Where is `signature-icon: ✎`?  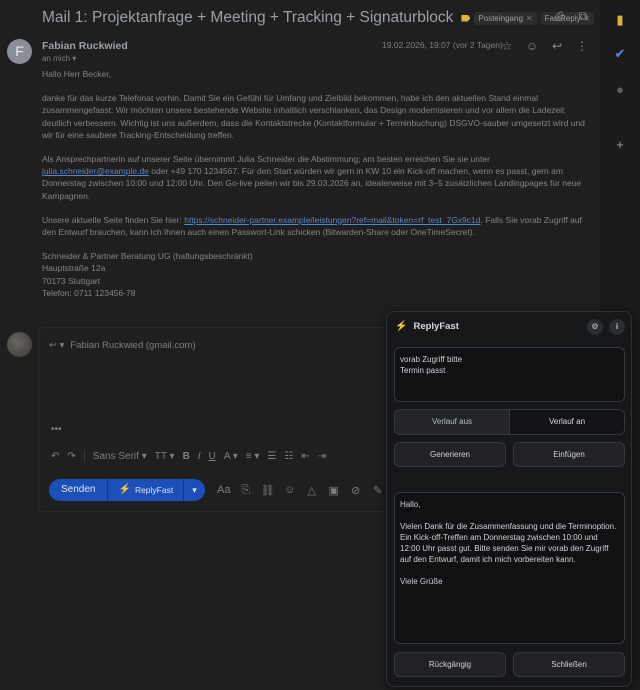
signature-icon: ✎ is located at coordinates (378, 490).